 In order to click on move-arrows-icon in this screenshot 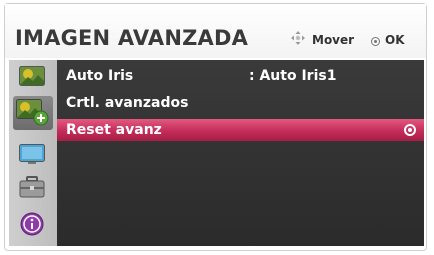, I will do `click(298, 38)`.